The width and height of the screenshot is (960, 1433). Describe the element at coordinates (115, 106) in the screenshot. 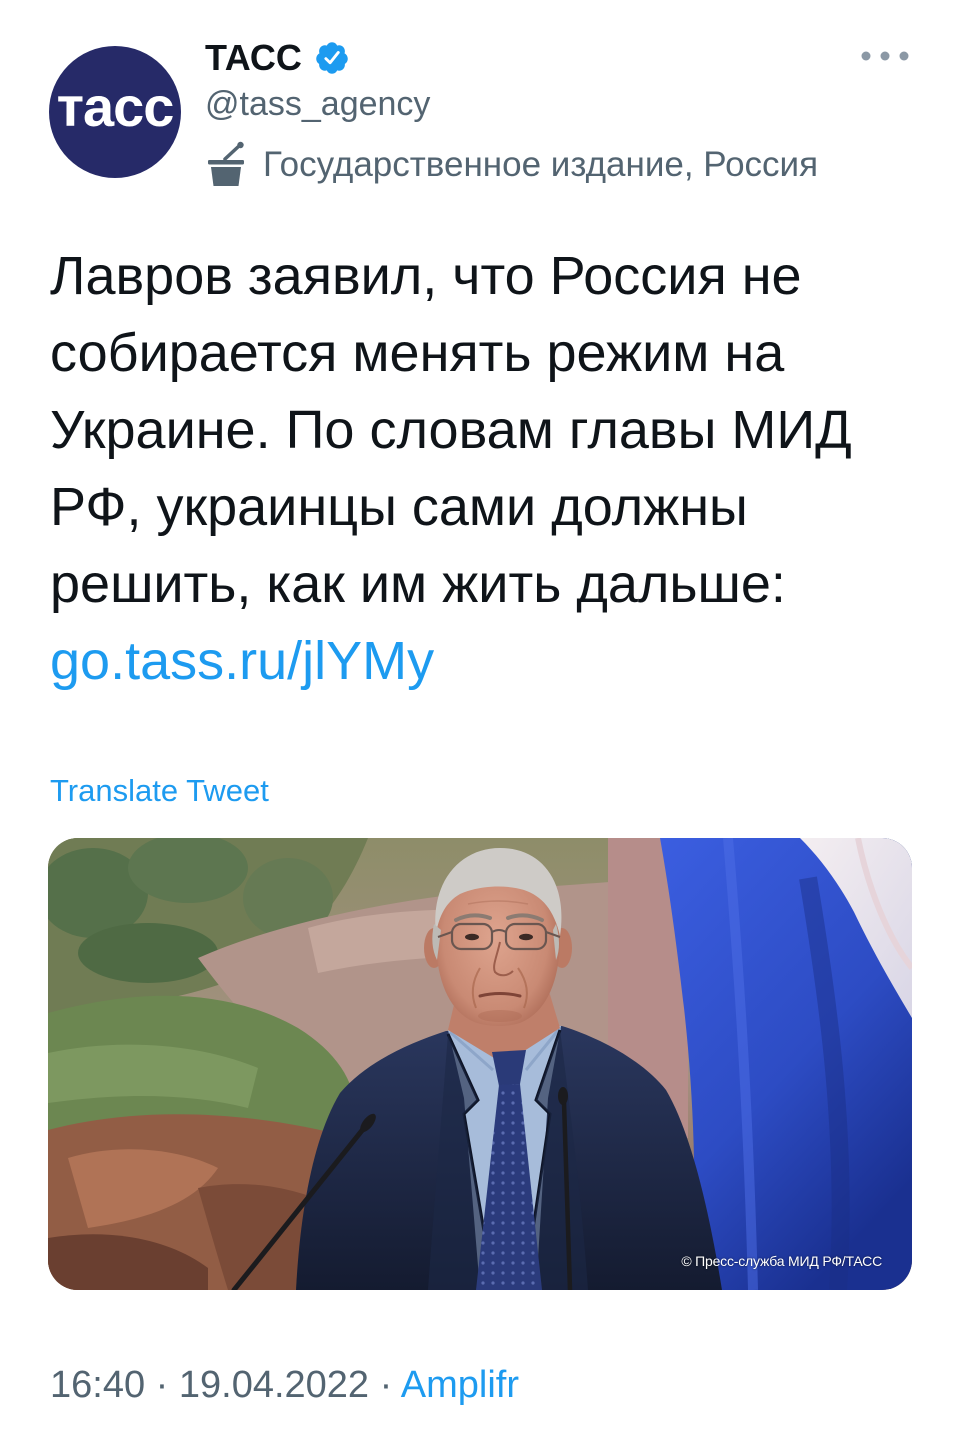

I see `avatar-logo-text: тасс` at that location.